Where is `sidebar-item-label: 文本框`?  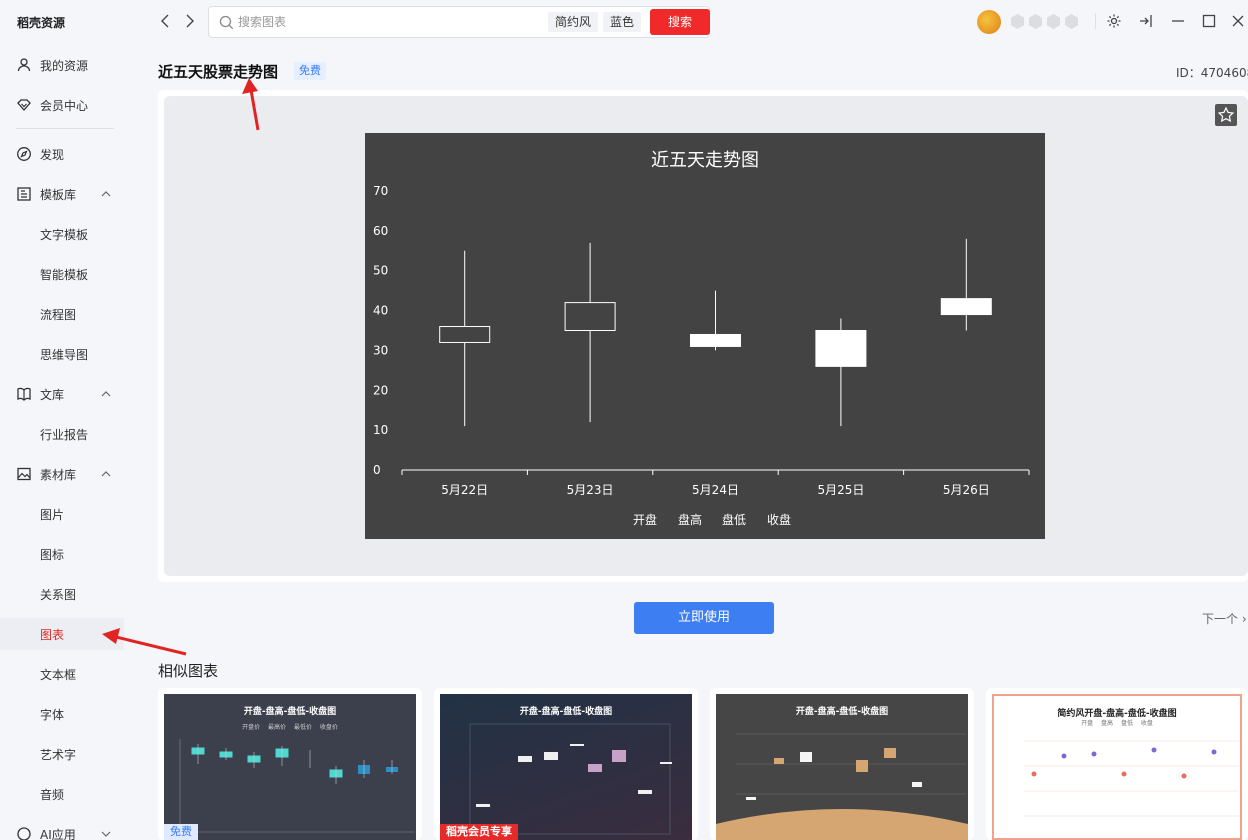 sidebar-item-label: 文本框 is located at coordinates (58, 675).